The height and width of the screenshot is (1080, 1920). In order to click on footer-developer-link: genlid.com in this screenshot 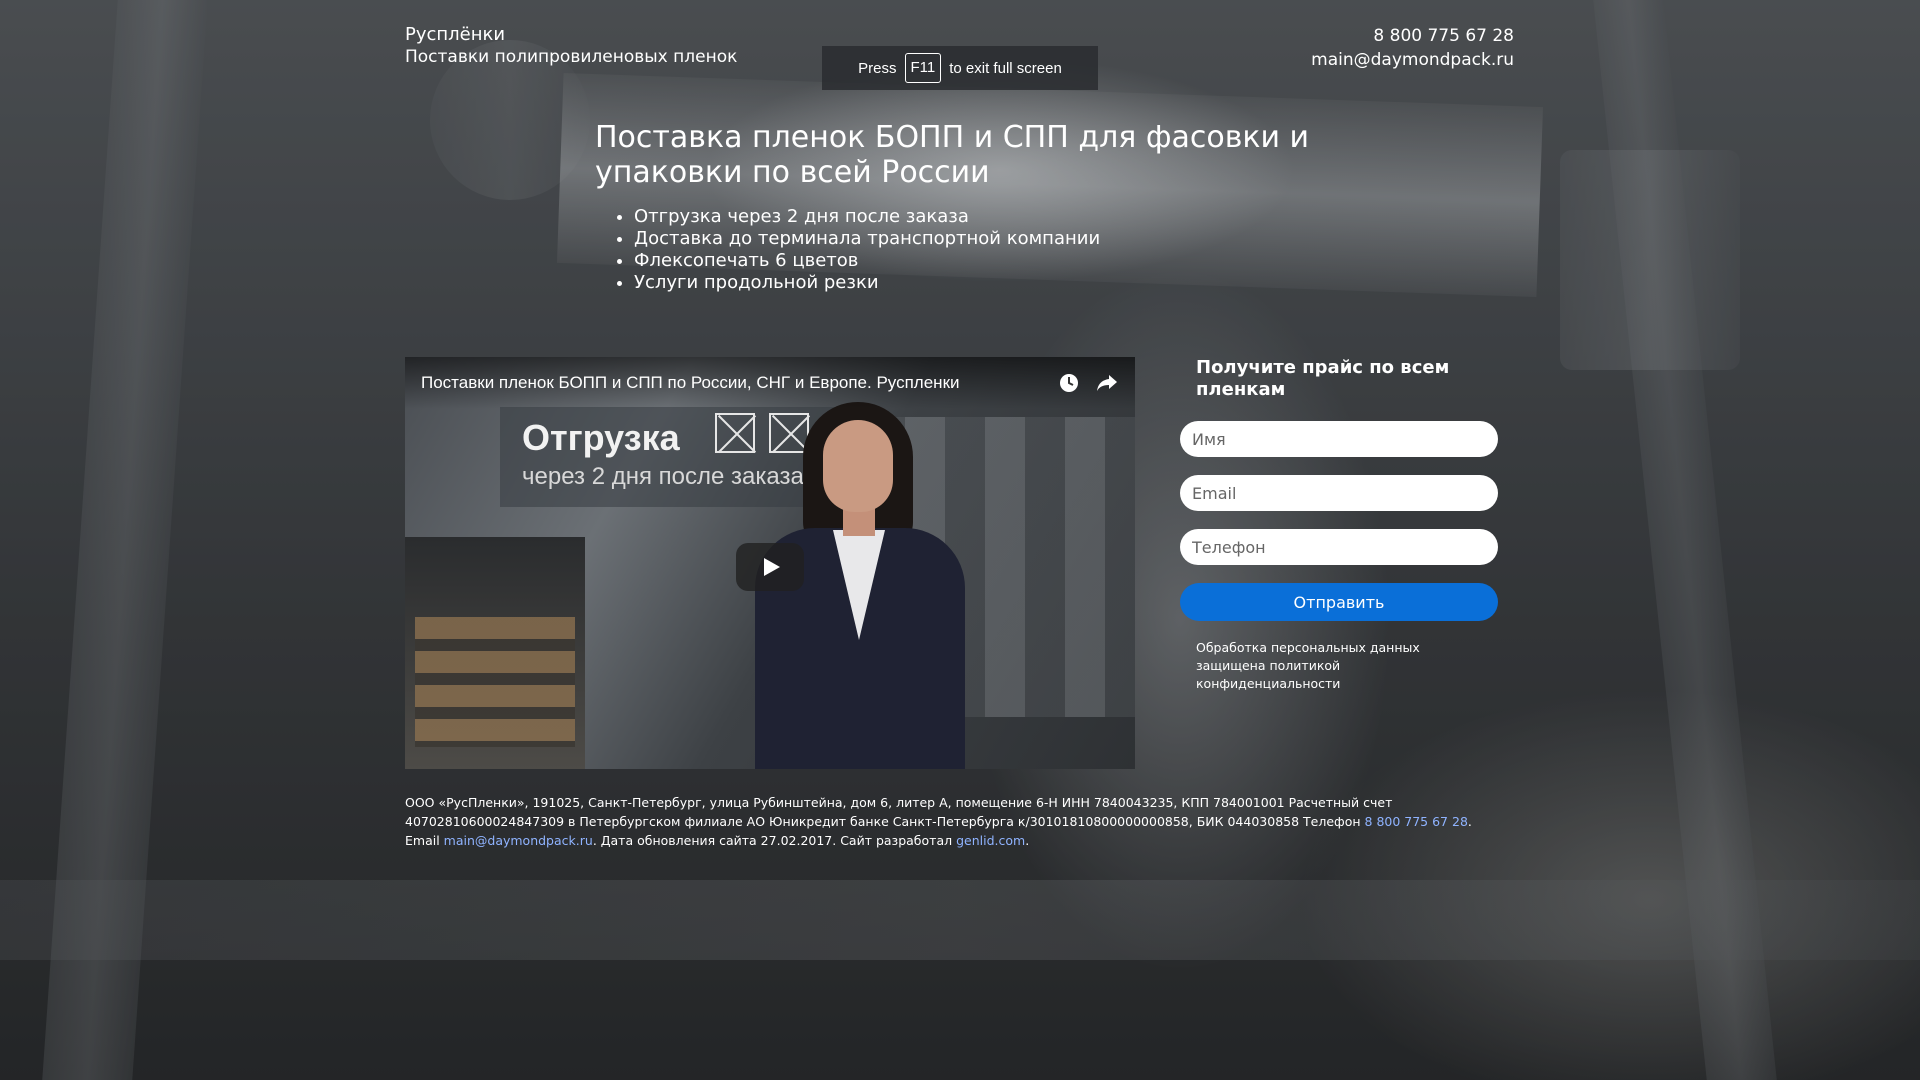, I will do `click(990, 840)`.